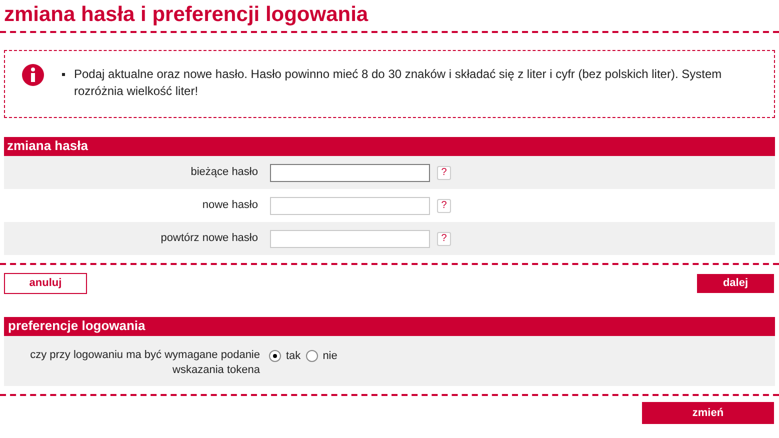 Image resolution: width=779 pixels, height=438 pixels. I want to click on question-label: czy przy logowaniu ma być wymagane podanie wskazania tokena, so click(144, 363).